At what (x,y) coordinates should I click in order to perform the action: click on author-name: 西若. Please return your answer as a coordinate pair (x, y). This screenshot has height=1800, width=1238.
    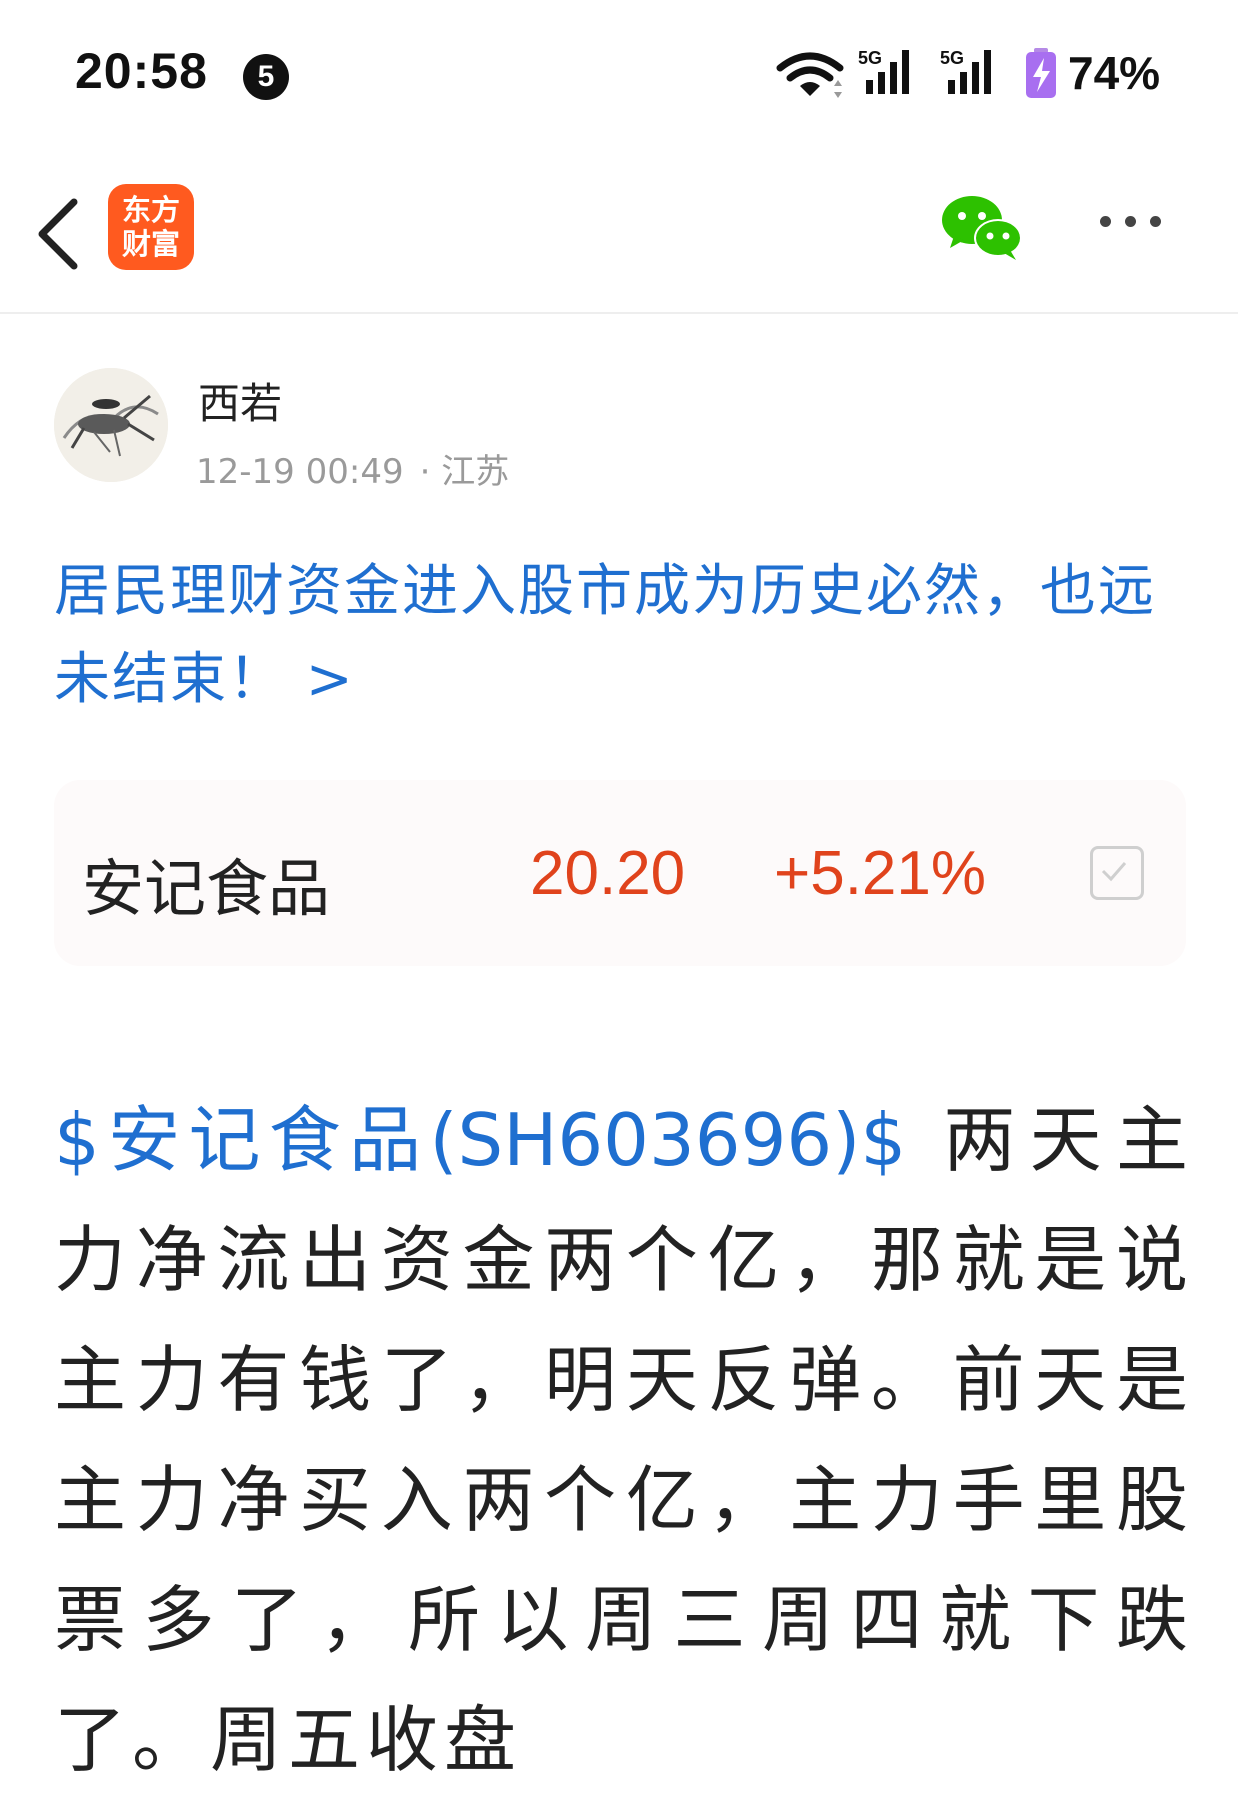
    Looking at the image, I should click on (240, 400).